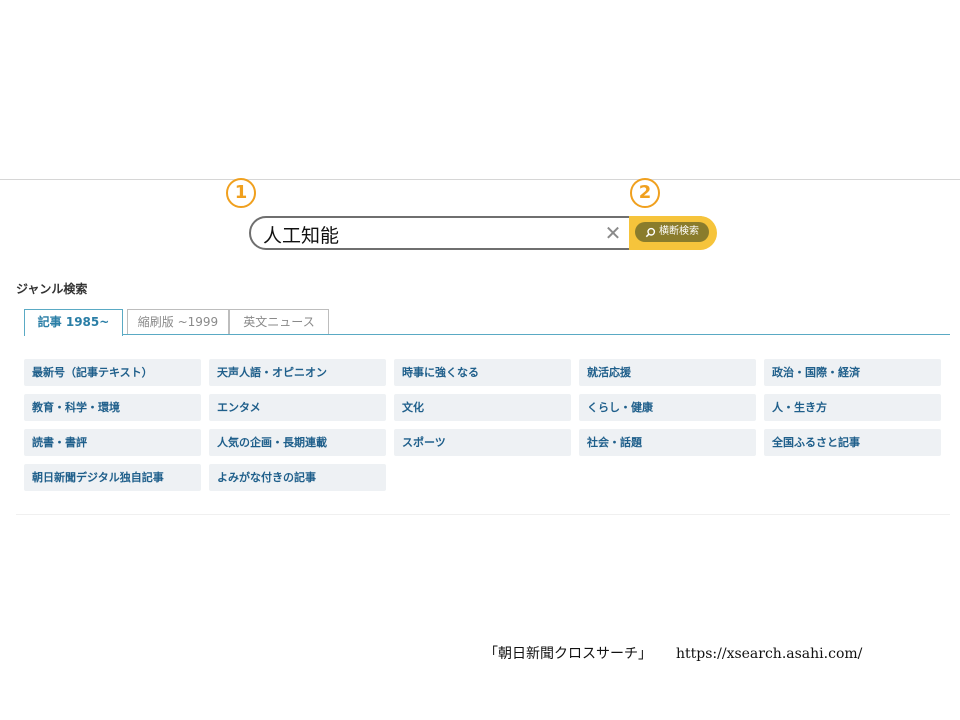 The height and width of the screenshot is (720, 960). I want to click on category-current-affairs: 時事に強くなる, so click(482, 372).